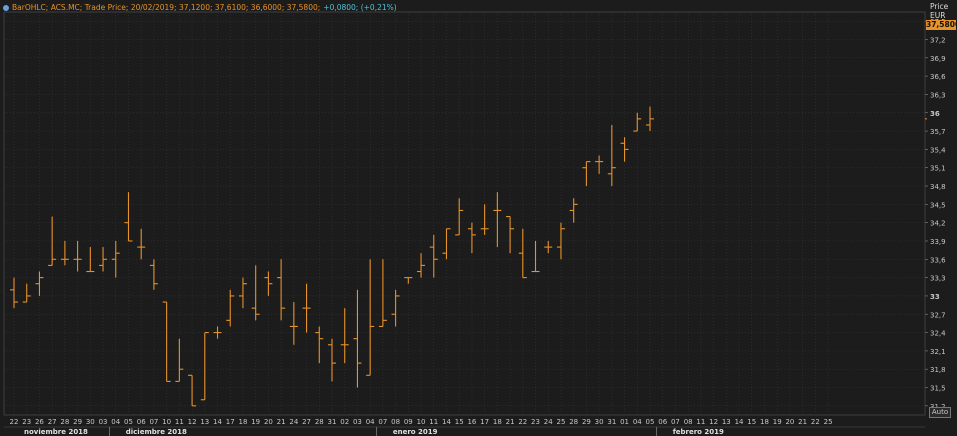  Describe the element at coordinates (935, 114) in the screenshot. I see `y-tick-label: 36` at that location.